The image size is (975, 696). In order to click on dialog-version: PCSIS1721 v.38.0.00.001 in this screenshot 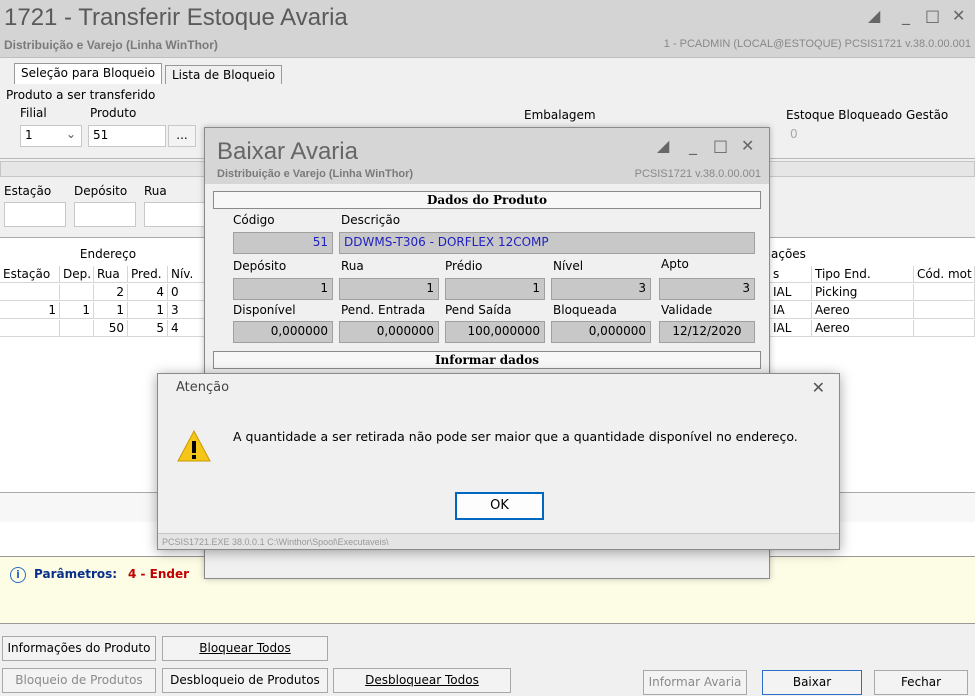, I will do `click(697, 174)`.